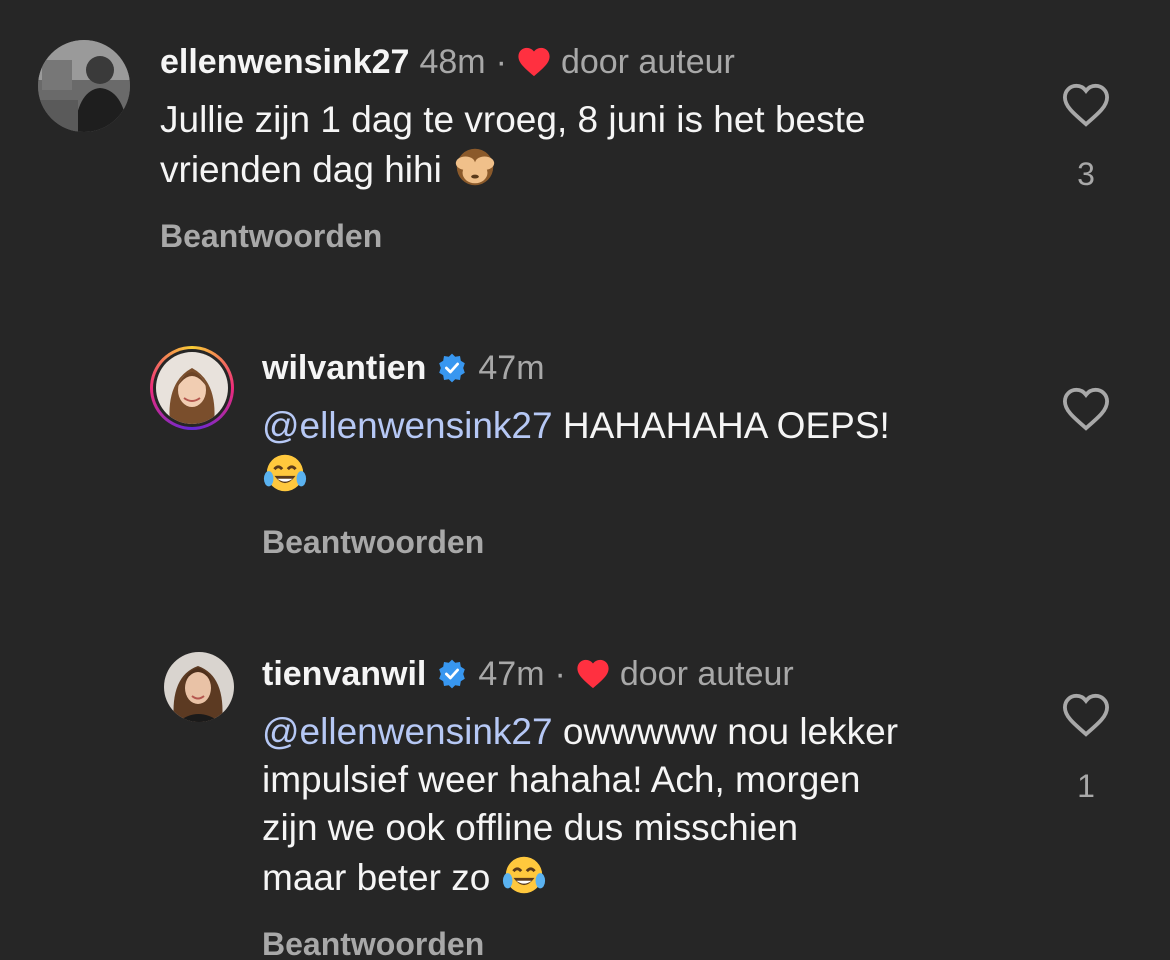 The image size is (1170, 960). I want to click on like-count: 3, so click(1086, 174).